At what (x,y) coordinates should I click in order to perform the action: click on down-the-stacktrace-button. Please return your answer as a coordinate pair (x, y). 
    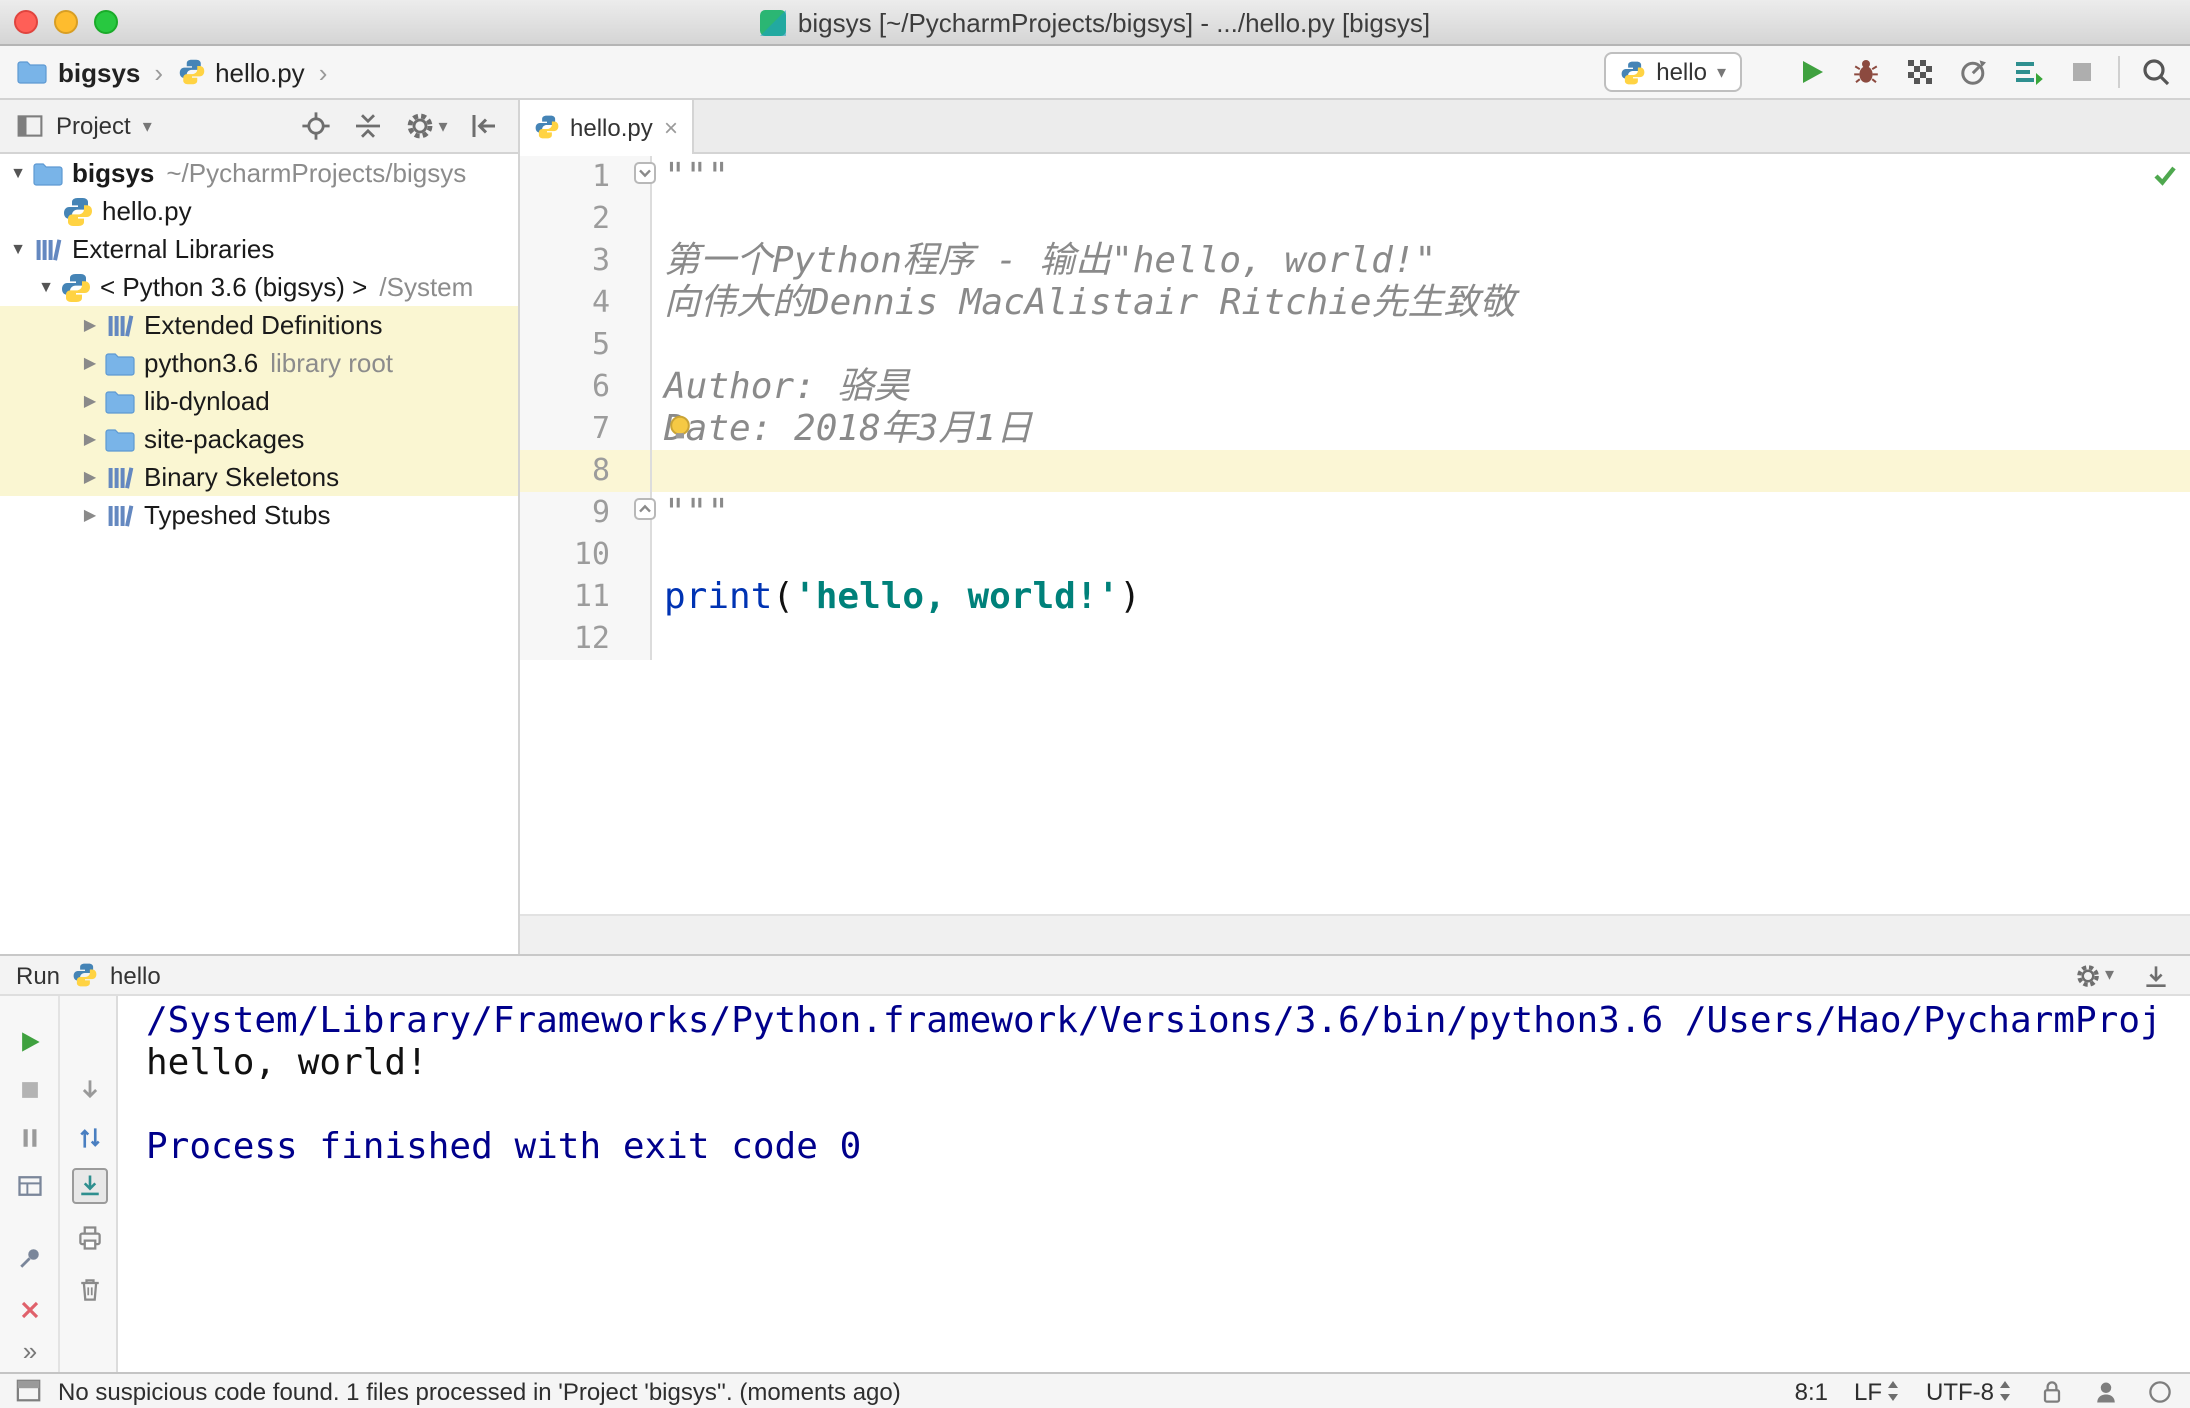
    Looking at the image, I should click on (90, 1090).